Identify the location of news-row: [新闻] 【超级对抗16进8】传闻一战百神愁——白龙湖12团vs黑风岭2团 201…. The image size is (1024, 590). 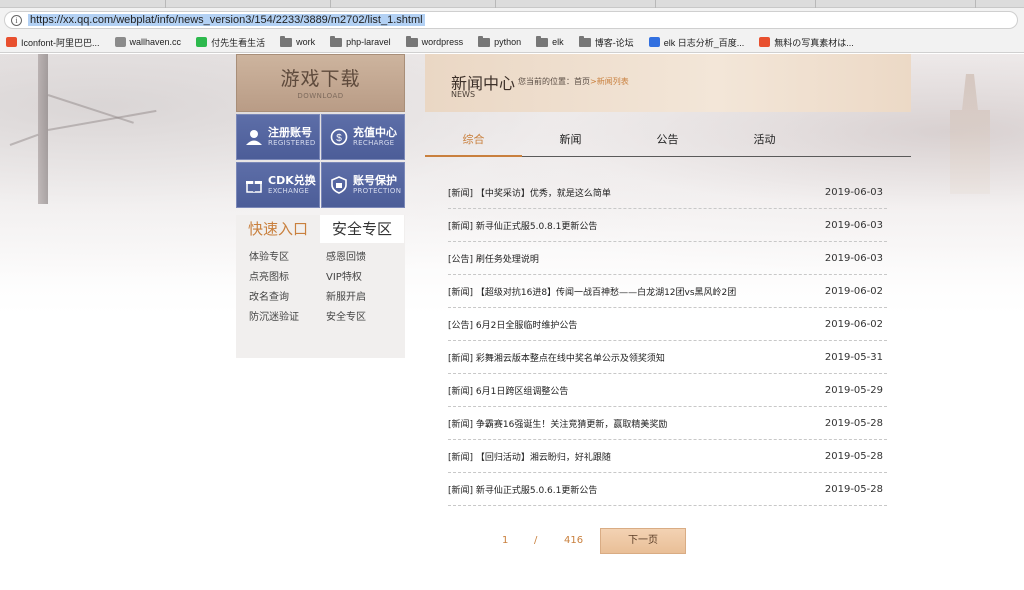
(667, 291).